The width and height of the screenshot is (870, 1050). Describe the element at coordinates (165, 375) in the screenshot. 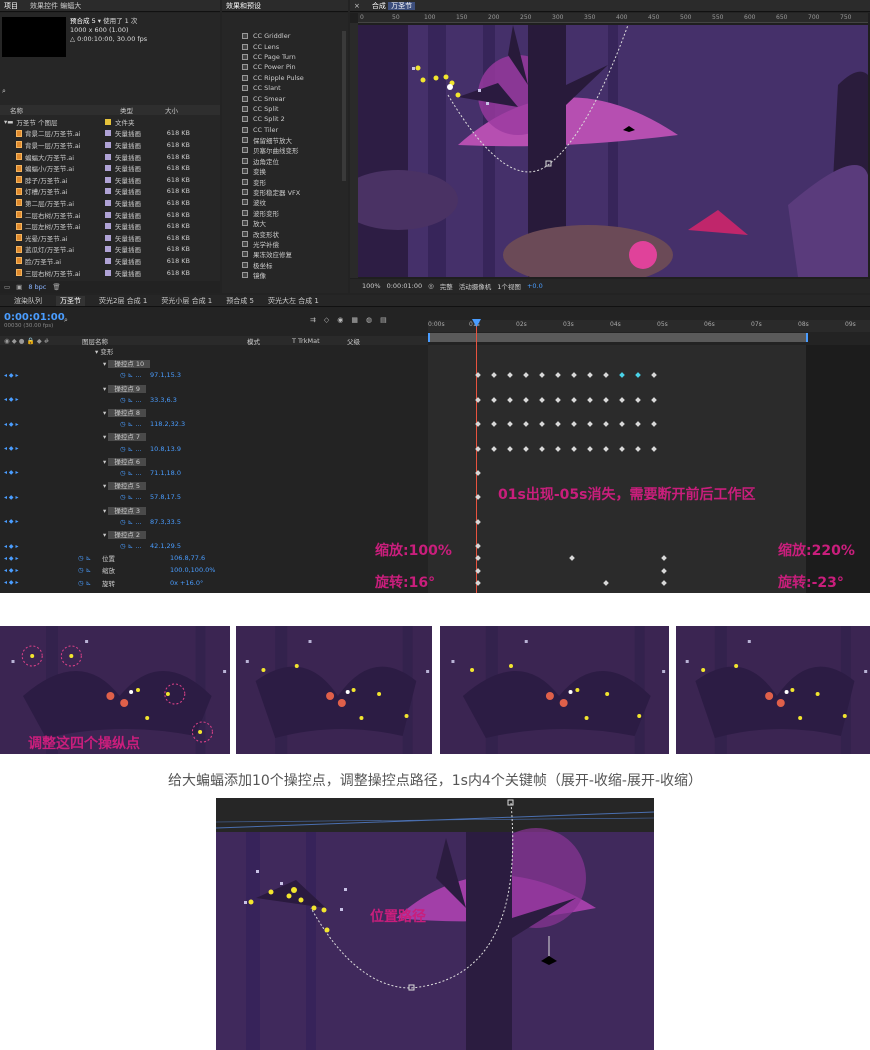

I see `puppet-pin-value: 97.1,15.3` at that location.